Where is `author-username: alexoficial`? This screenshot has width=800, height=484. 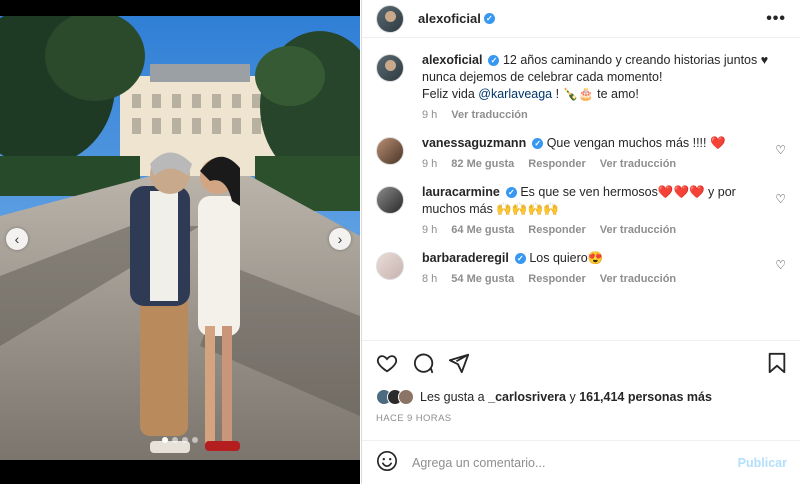
author-username: alexoficial is located at coordinates (449, 18).